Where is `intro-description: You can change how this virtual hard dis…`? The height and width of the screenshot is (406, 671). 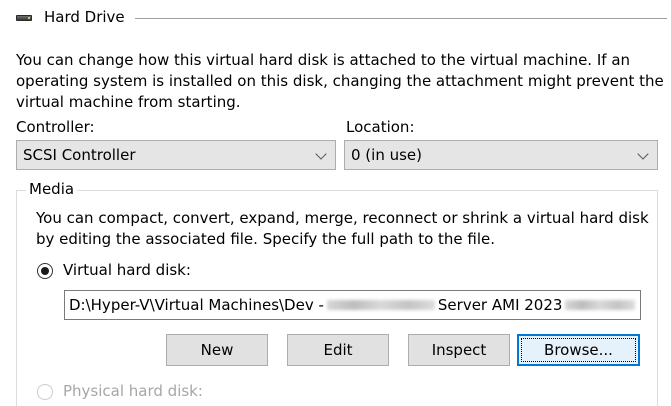 intro-description: You can change how this virtual hard dis… is located at coordinates (340, 81).